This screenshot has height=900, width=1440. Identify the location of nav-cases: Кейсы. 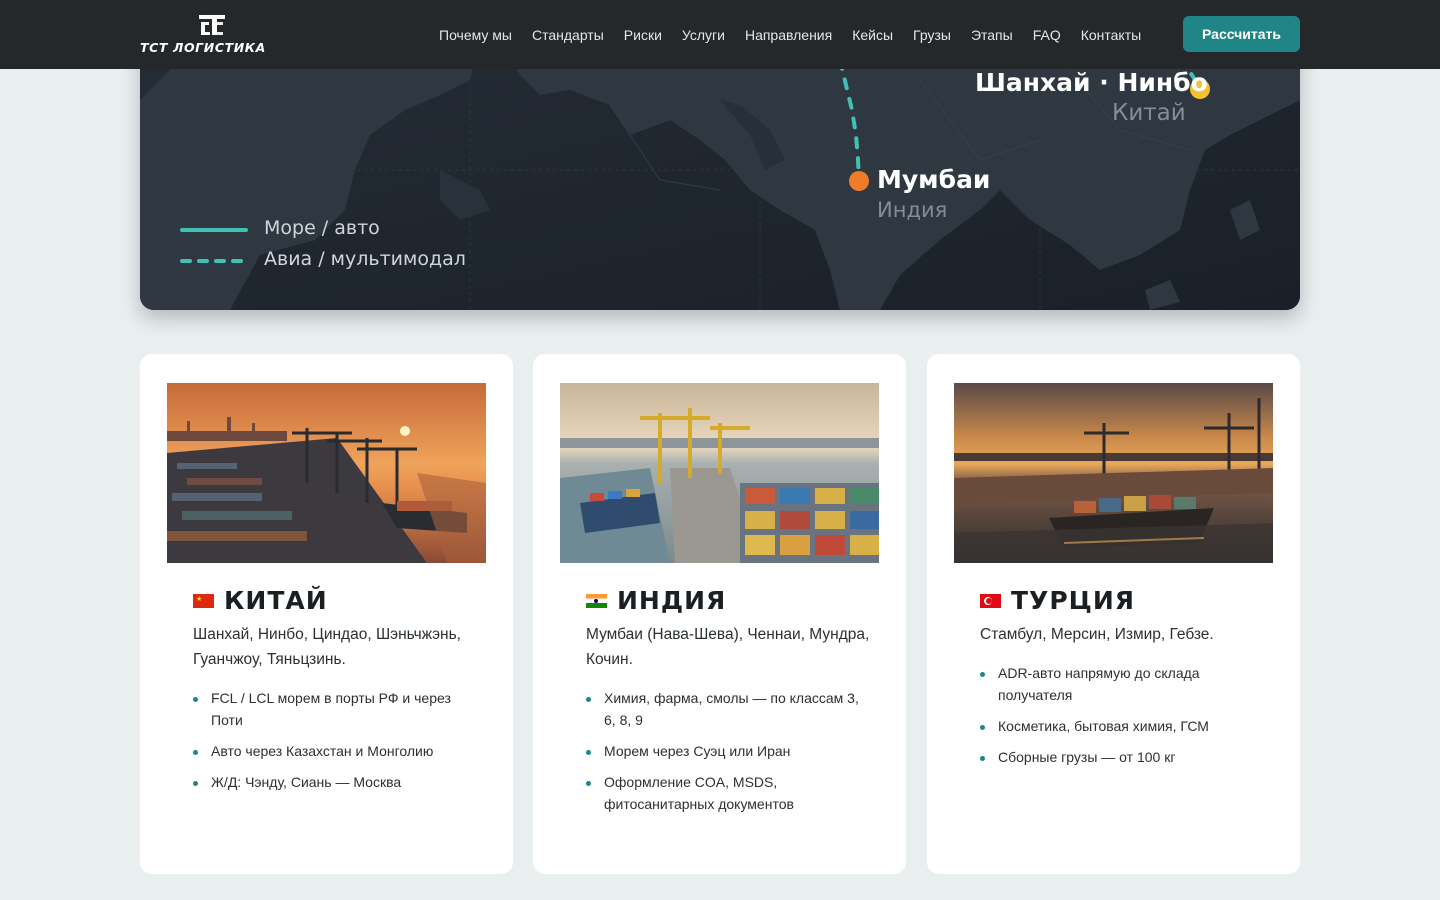
(872, 35).